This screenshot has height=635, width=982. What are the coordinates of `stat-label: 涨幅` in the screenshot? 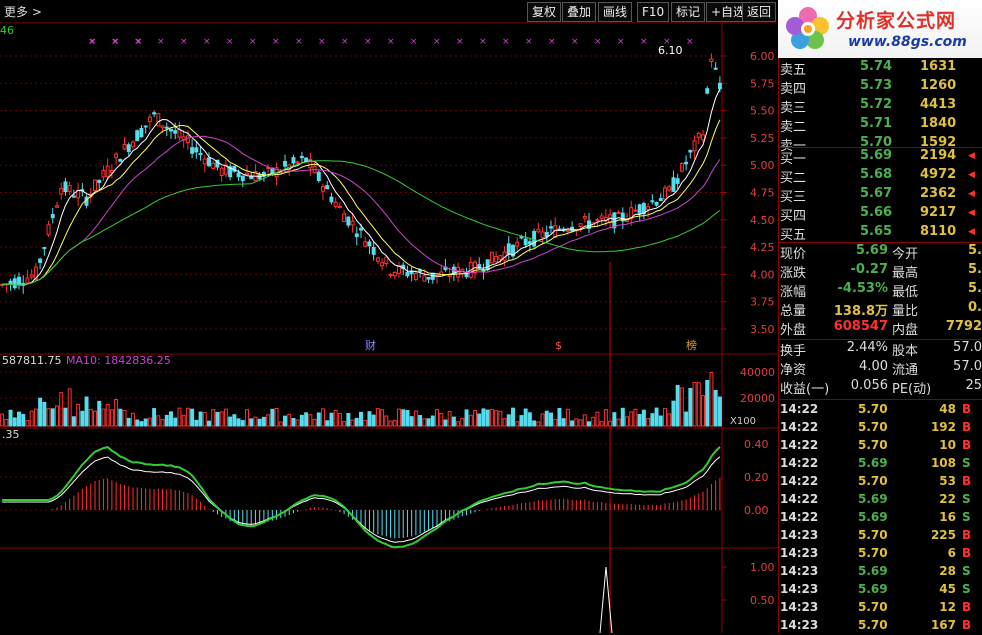 It's located at (793, 292).